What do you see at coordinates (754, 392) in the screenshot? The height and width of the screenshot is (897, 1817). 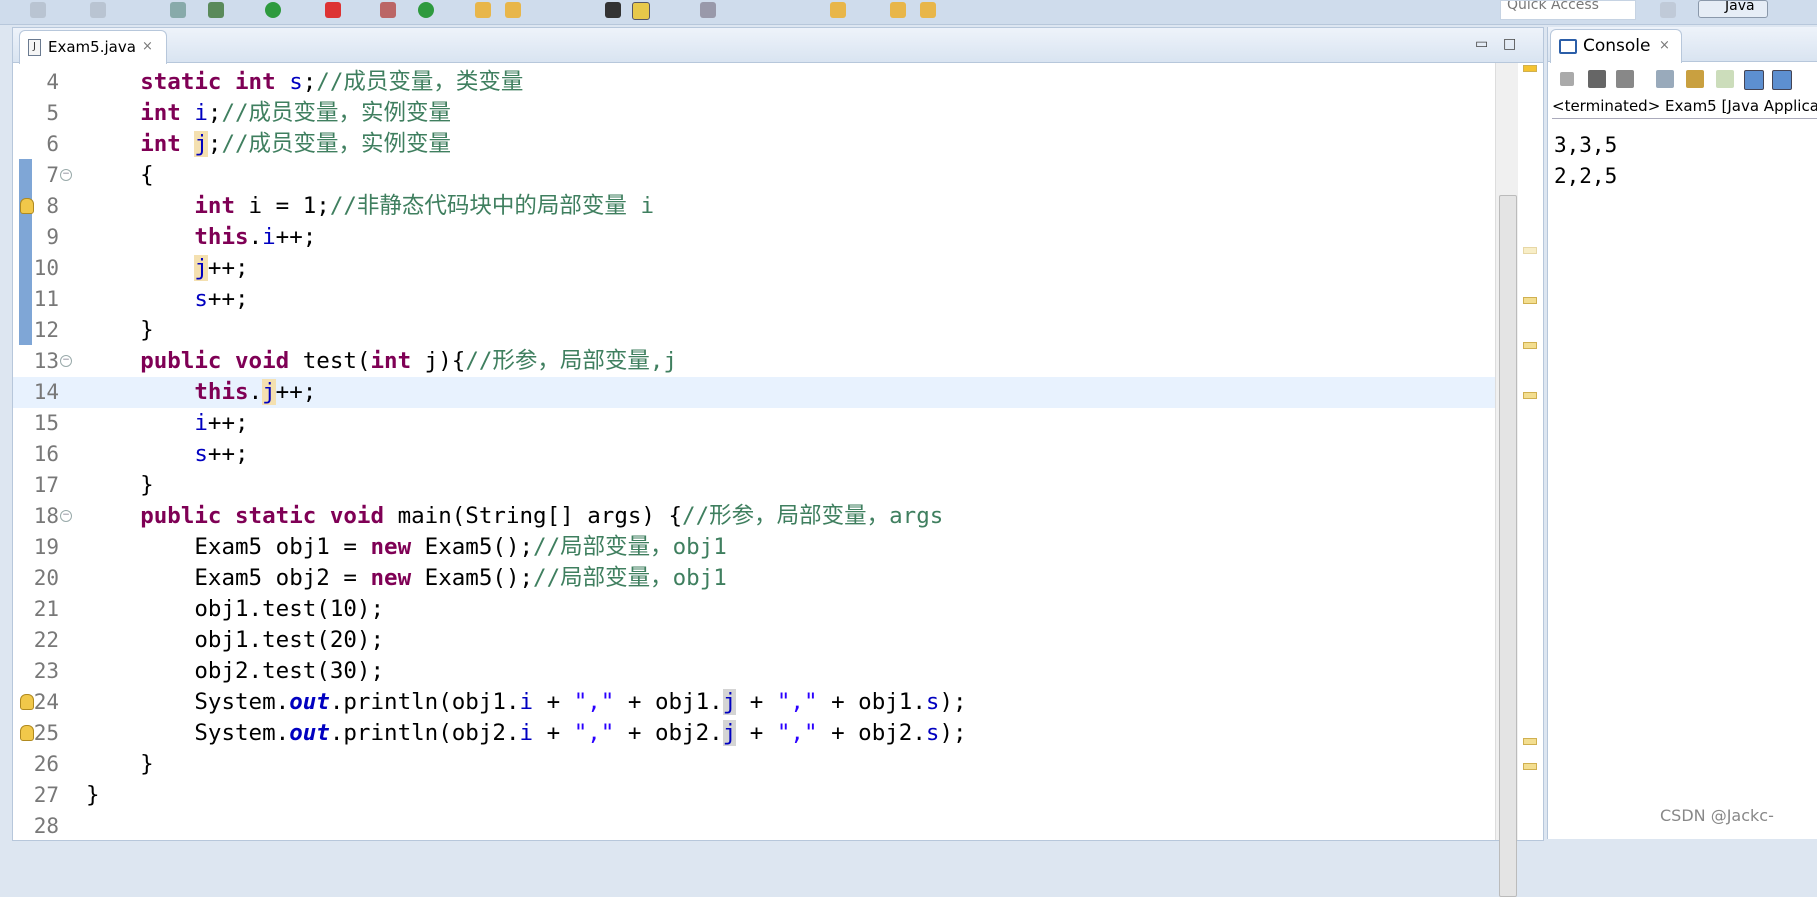 I see `code-line: 14 this.j++;` at bounding box center [754, 392].